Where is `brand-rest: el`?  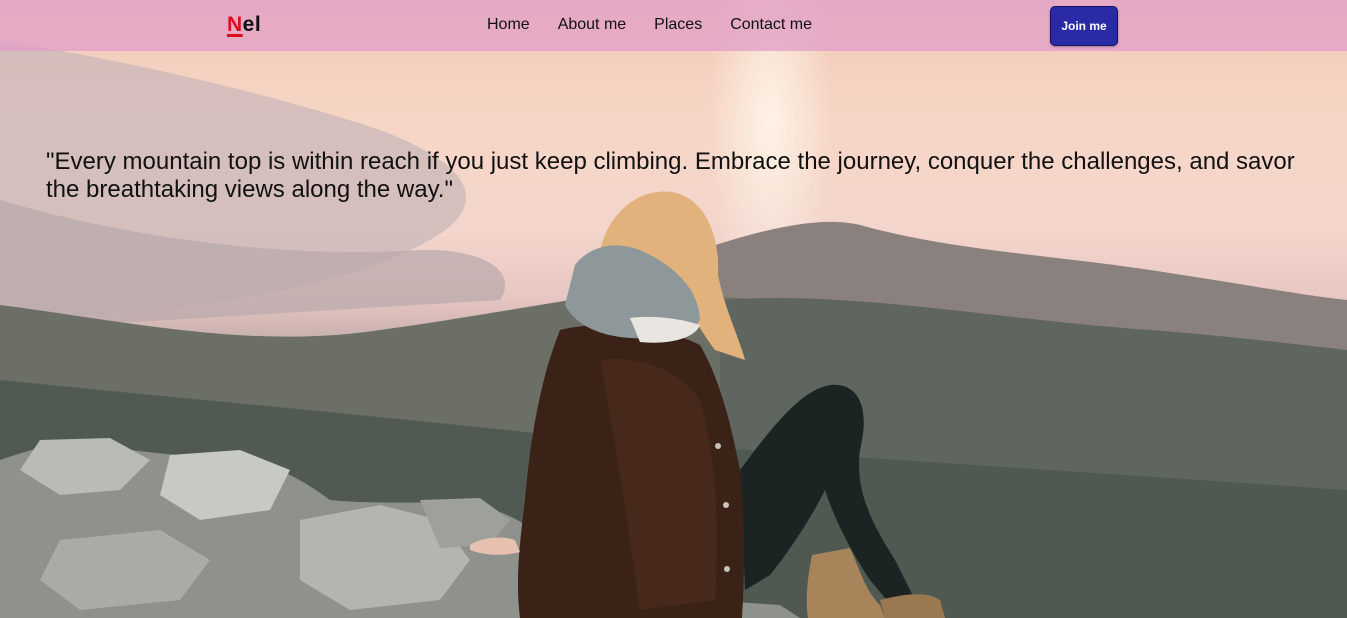 brand-rest: el is located at coordinates (252, 24).